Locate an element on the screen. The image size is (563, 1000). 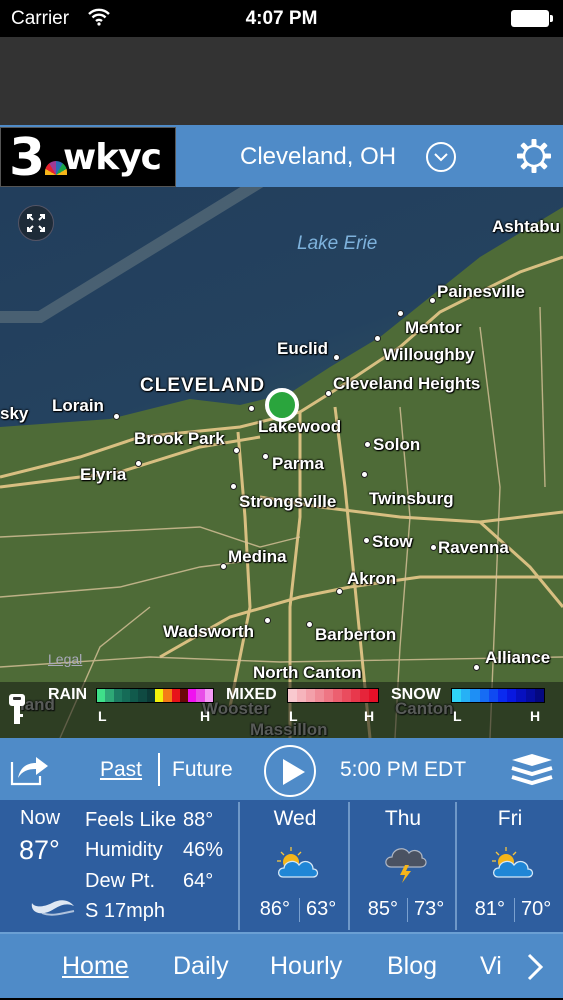
status-bar: Carrier 4:07 PM is located at coordinates (281, 18).